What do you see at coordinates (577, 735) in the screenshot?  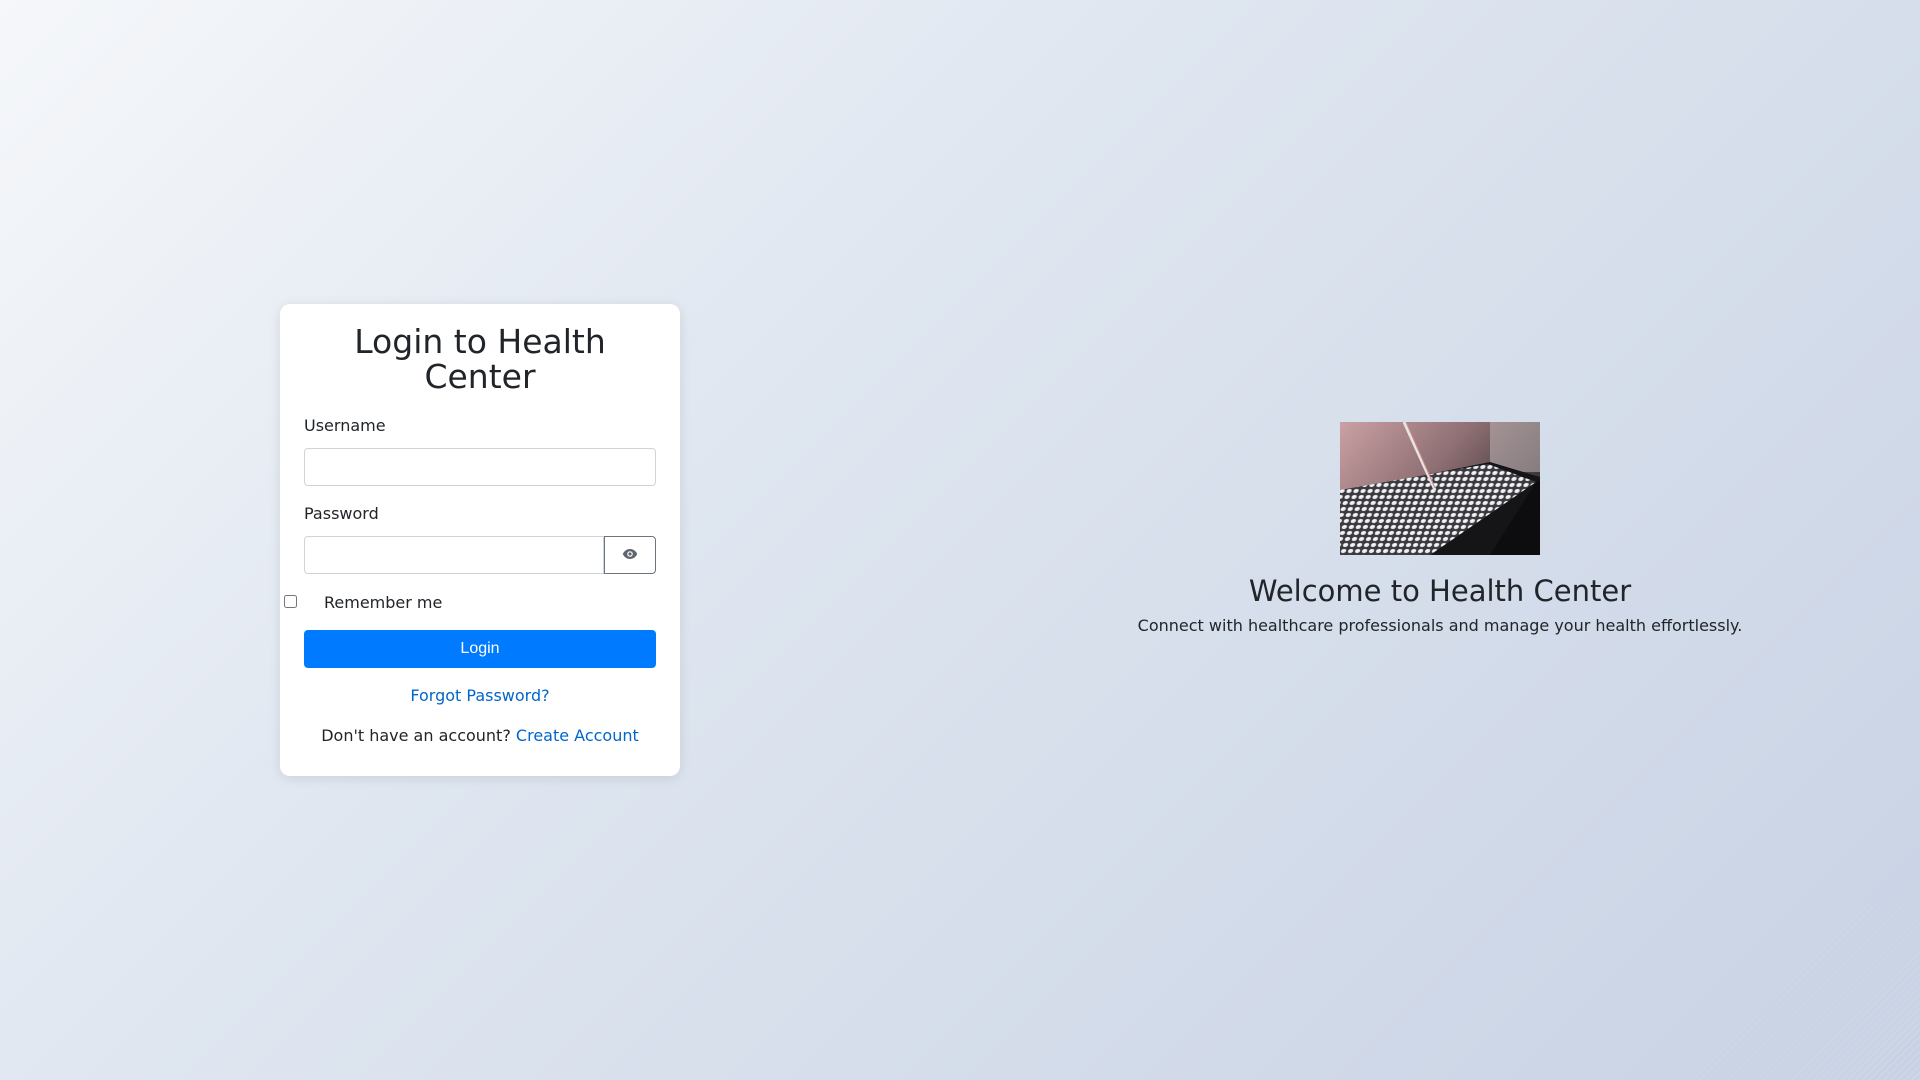 I see `create-account-link: Create Account` at bounding box center [577, 735].